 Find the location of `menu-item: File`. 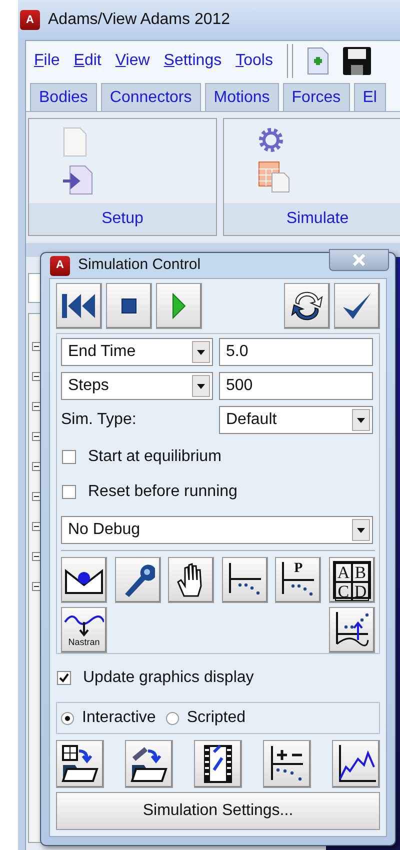

menu-item: File is located at coordinates (47, 61).